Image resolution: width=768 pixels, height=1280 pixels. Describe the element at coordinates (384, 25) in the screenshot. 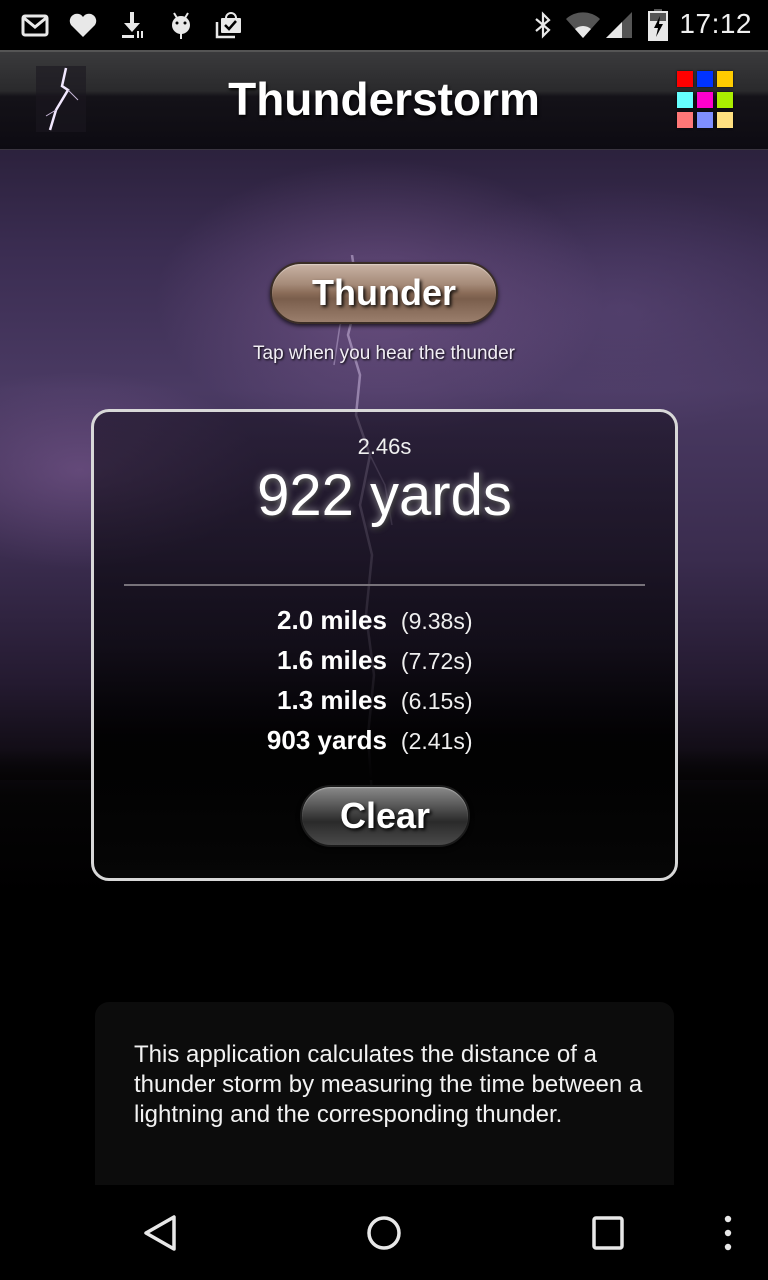

I see `status-bar: 17:12` at that location.